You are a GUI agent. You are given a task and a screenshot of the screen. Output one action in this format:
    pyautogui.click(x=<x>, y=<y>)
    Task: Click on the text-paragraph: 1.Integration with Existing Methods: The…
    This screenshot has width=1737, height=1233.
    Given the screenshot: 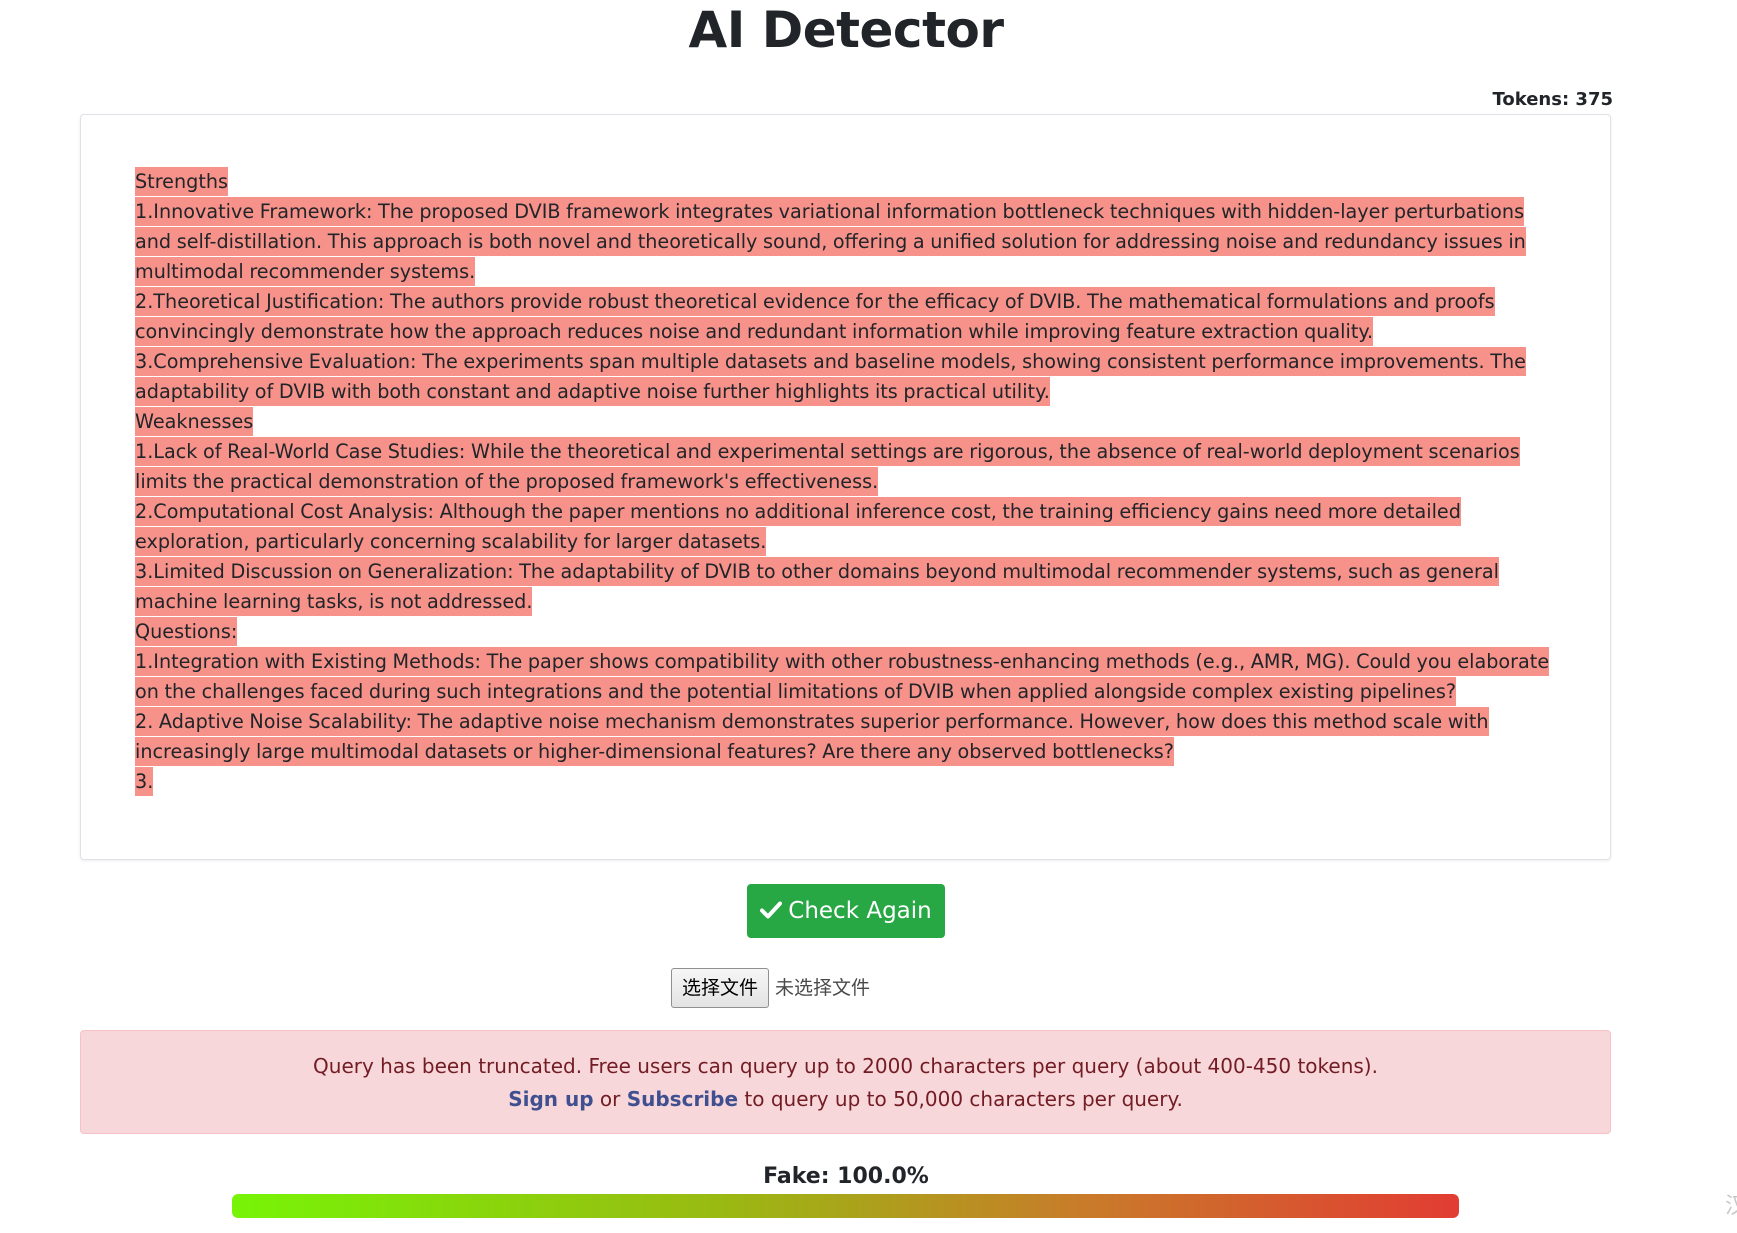 What is the action you would take?
    pyautogui.click(x=845, y=677)
    